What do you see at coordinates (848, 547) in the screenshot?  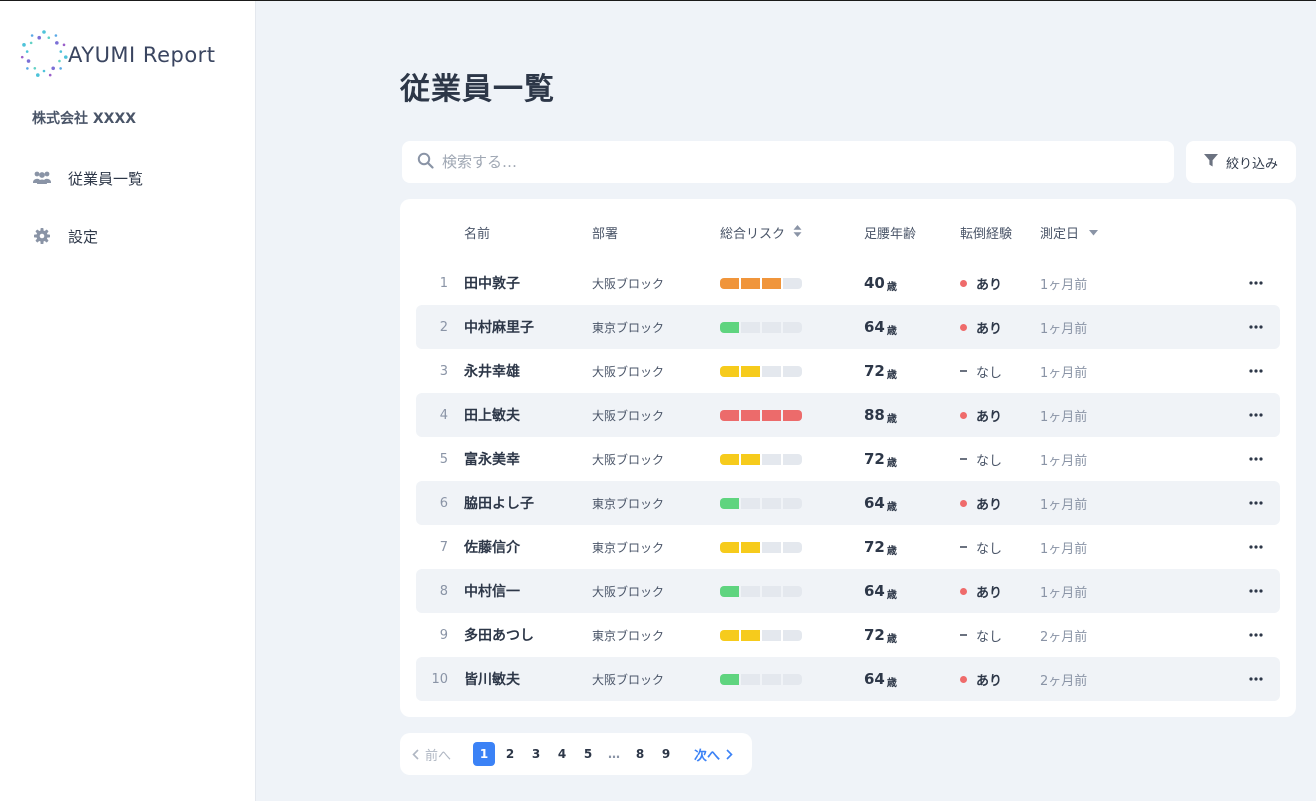 I see `table-row: 7 佐藤信介 東京ブロック 72 歳 なし 1ヶ月前` at bounding box center [848, 547].